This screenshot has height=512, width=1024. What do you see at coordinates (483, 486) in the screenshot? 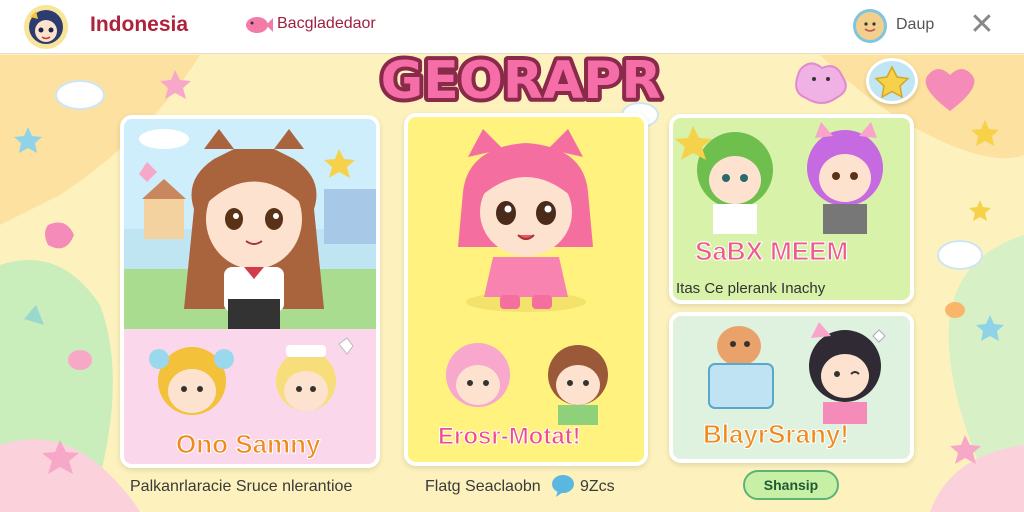
I see `footer-middle-caption: Flatg Seaclaobn` at bounding box center [483, 486].